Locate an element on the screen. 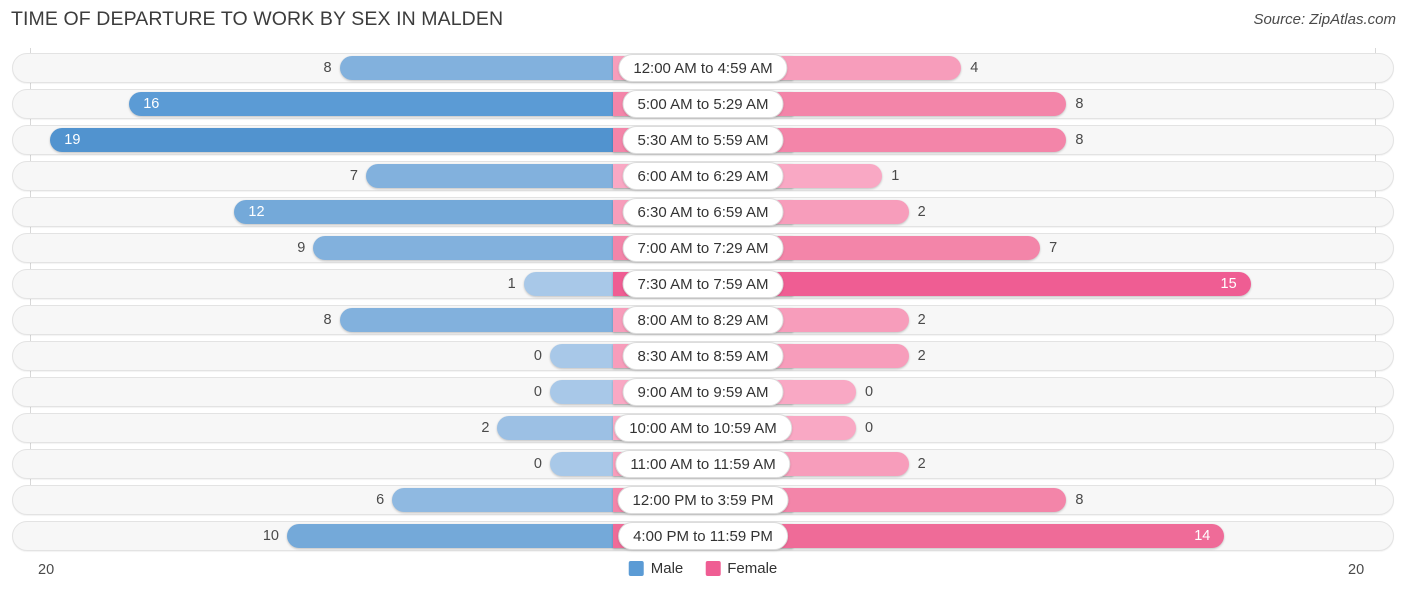  legend-item-male: Male is located at coordinates (656, 568).